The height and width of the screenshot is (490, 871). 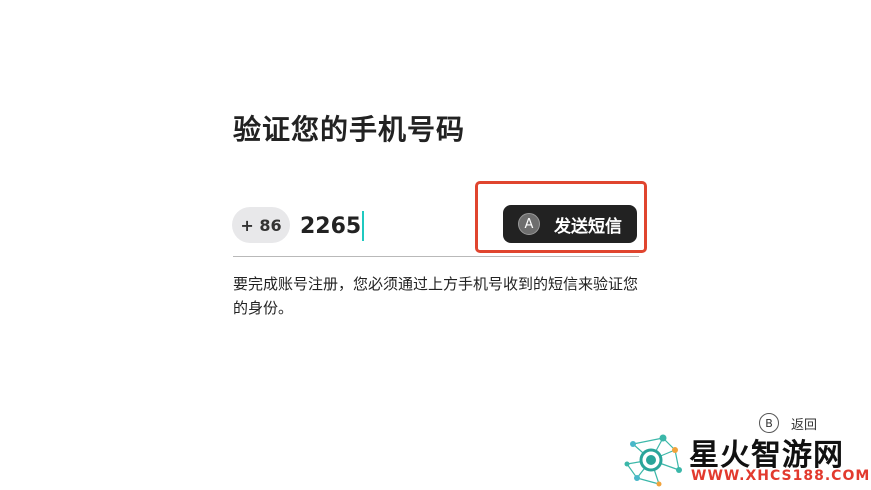 I want to click on send-sms-button: A 发送短信, so click(x=570, y=224).